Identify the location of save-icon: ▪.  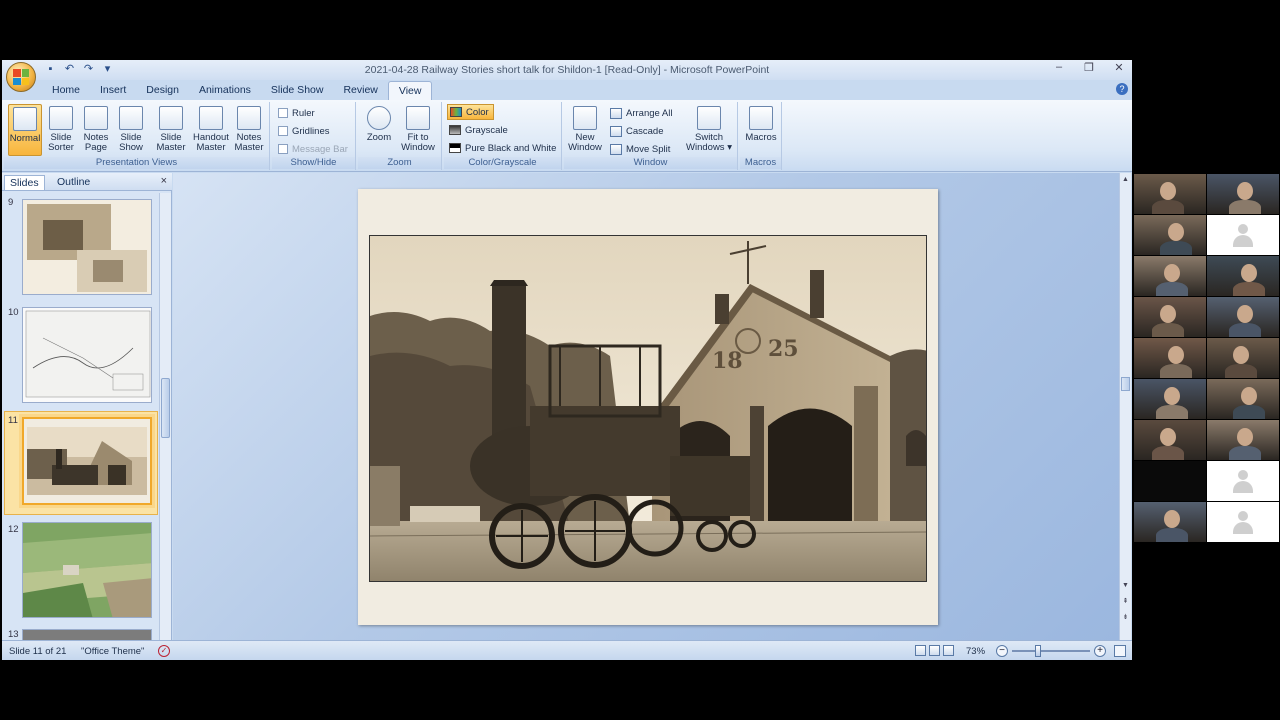
(50, 69).